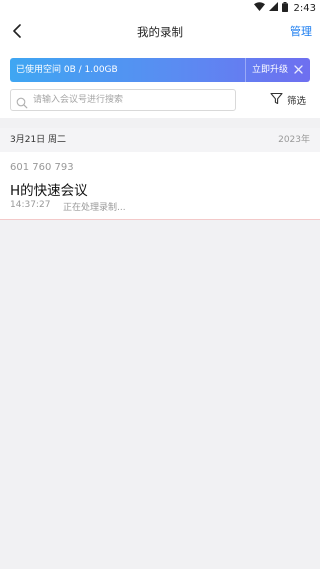 The width and height of the screenshot is (320, 569). What do you see at coordinates (294, 140) in the screenshot?
I see `group-year: 2023年` at bounding box center [294, 140].